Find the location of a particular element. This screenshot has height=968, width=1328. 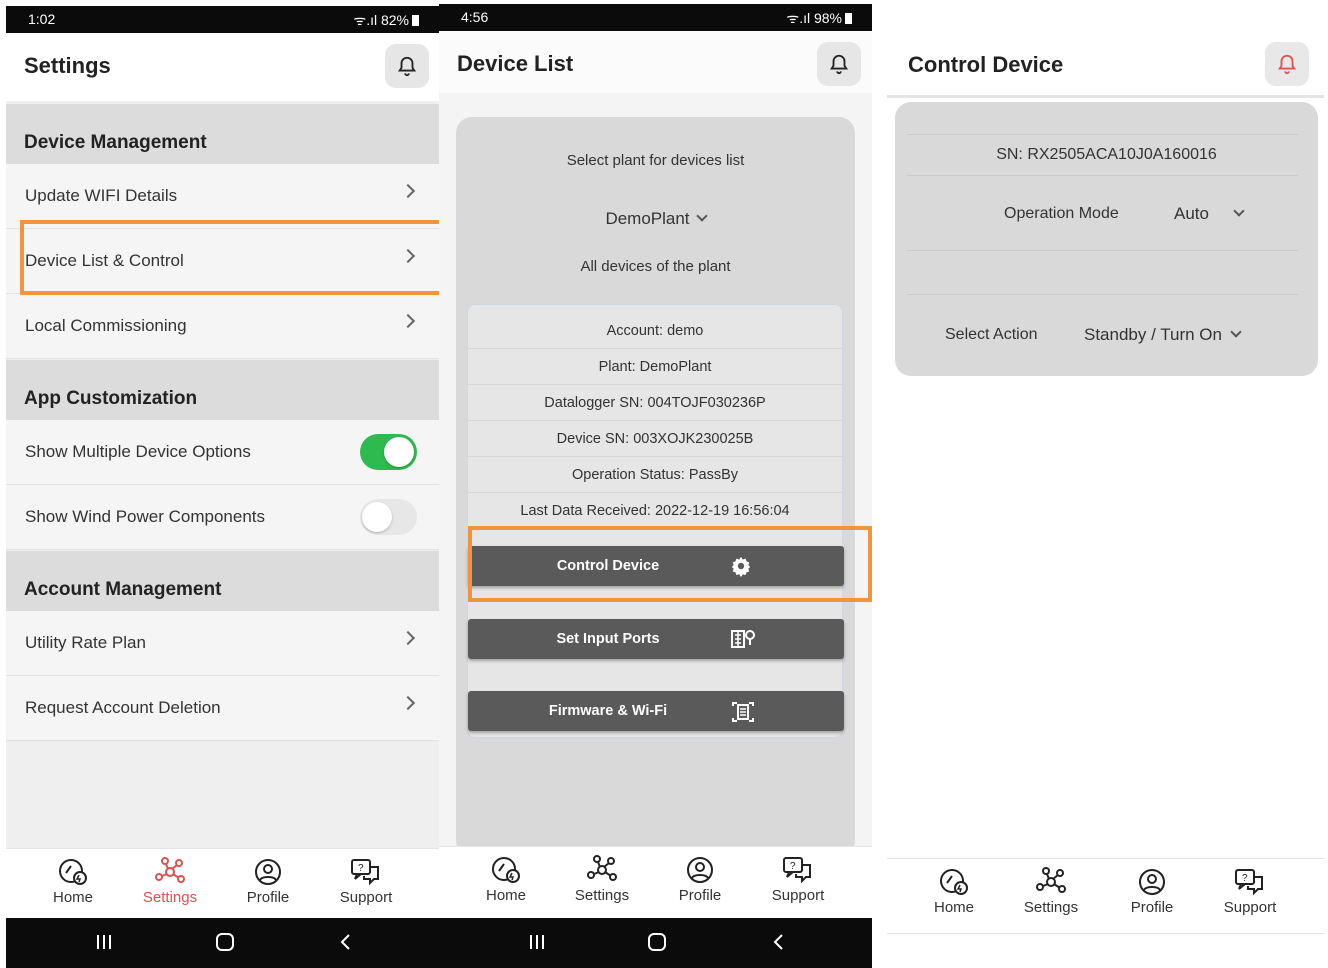

set-input-ports-button: Set Input Ports is located at coordinates (656, 639).